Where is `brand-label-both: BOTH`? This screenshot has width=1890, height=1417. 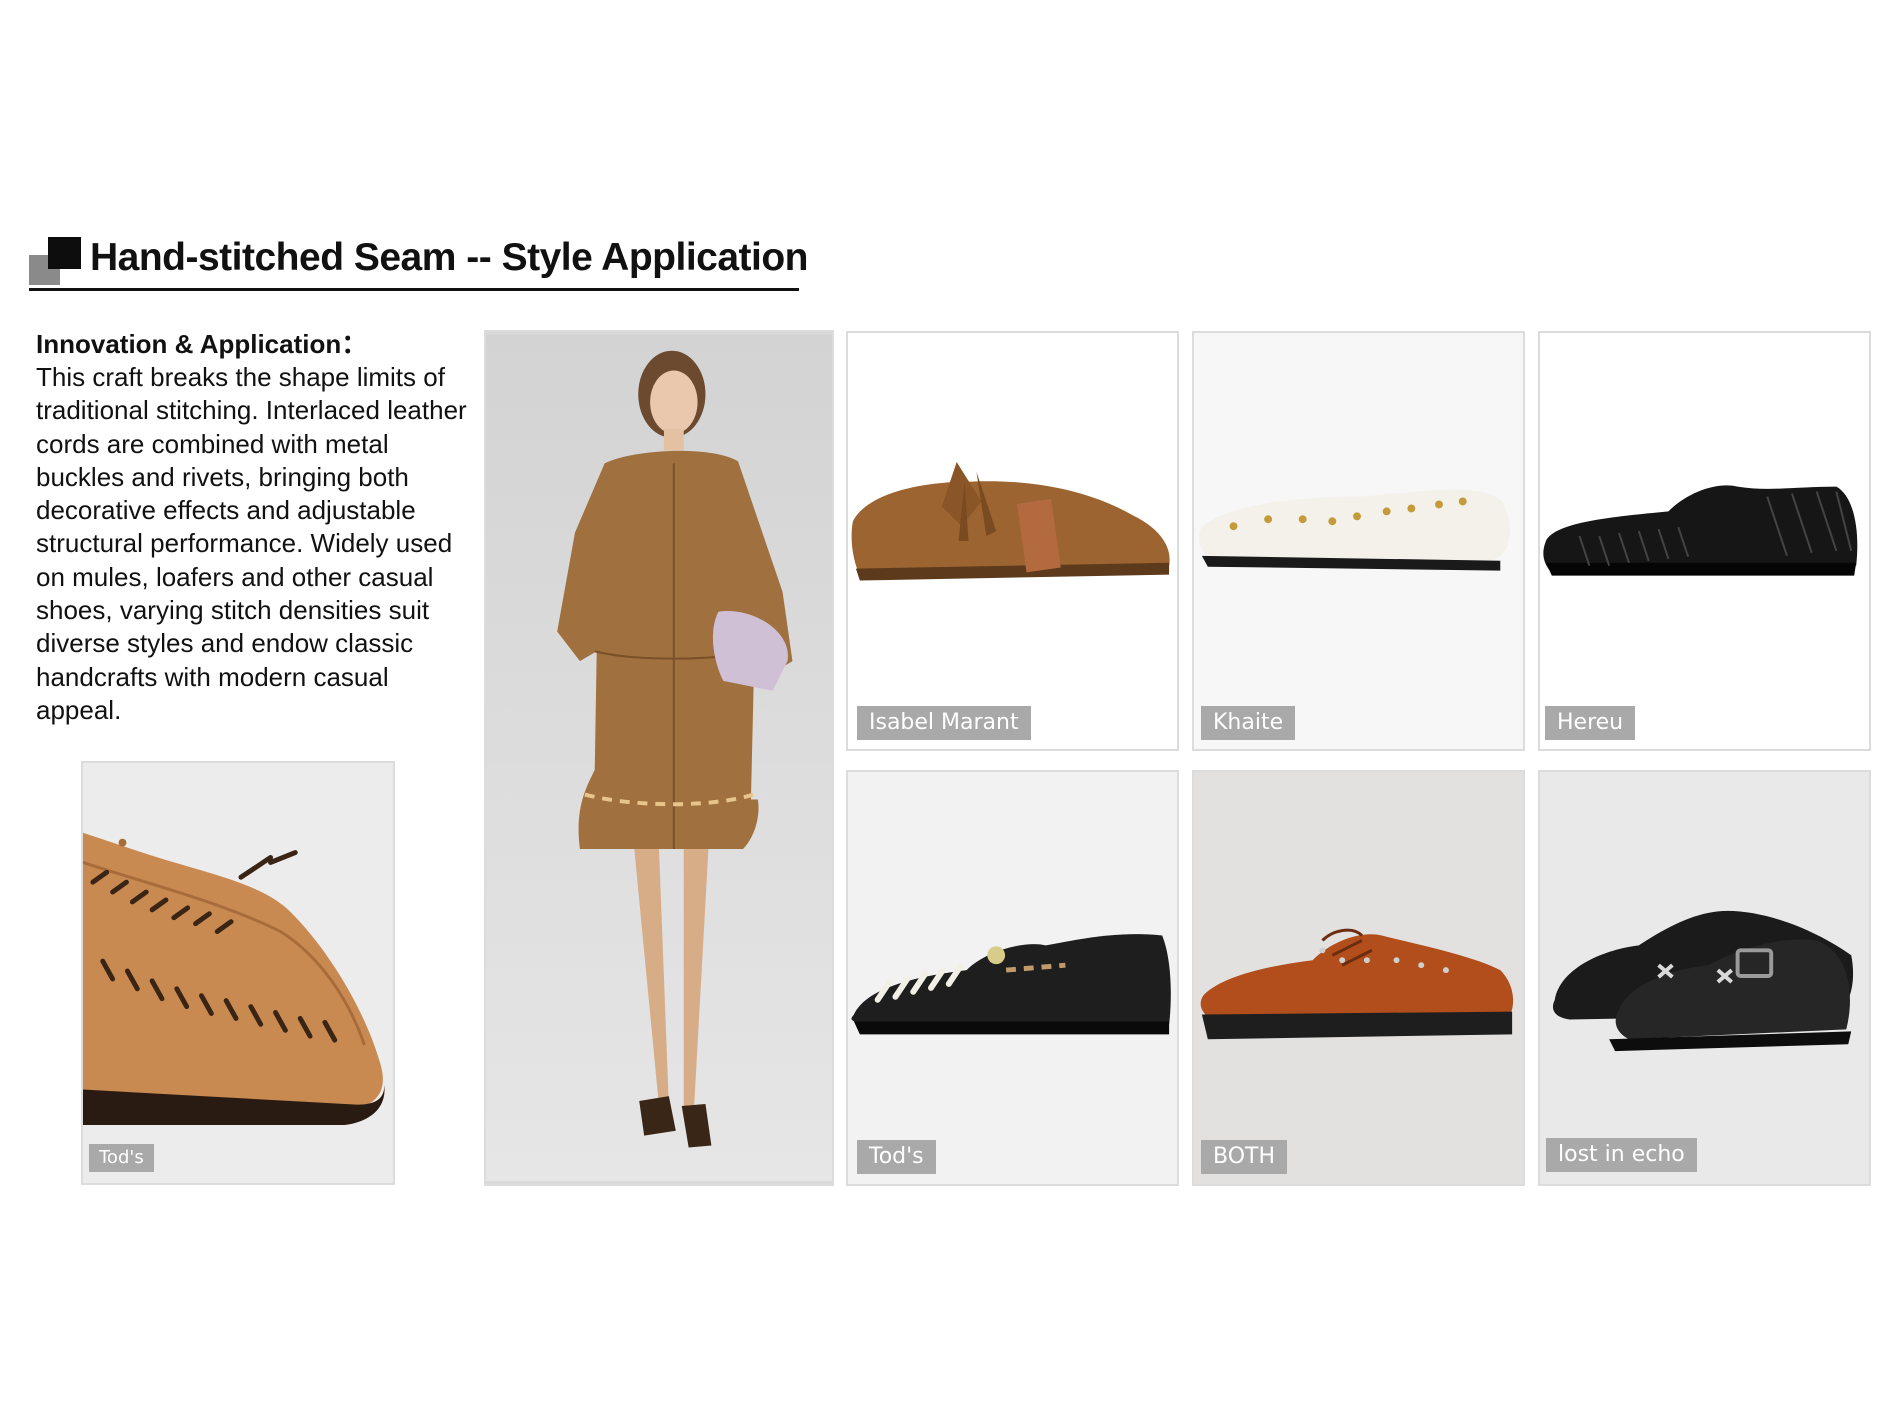
brand-label-both: BOTH is located at coordinates (1244, 1157).